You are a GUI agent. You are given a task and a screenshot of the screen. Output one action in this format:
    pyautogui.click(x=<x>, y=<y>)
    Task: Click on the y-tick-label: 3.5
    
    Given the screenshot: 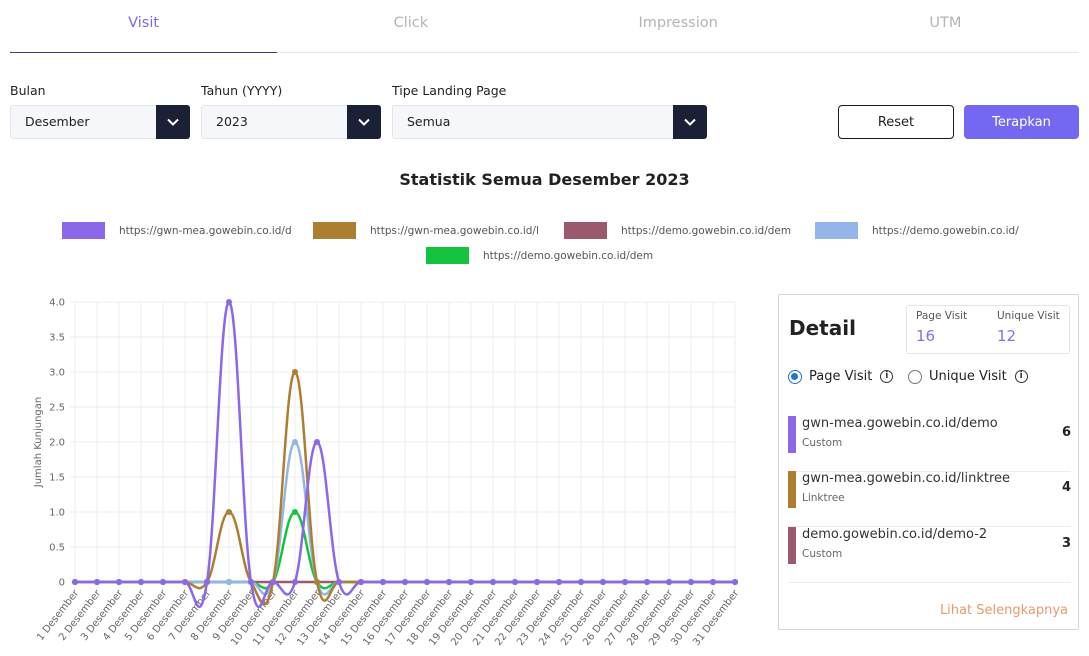 What is the action you would take?
    pyautogui.click(x=57, y=338)
    